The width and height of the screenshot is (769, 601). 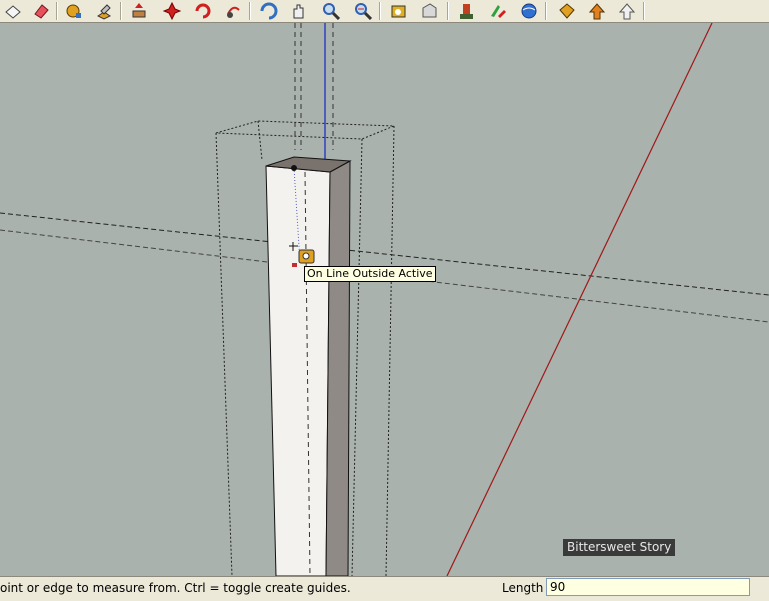 I want to click on measurements-label: Length, so click(x=523, y=588).